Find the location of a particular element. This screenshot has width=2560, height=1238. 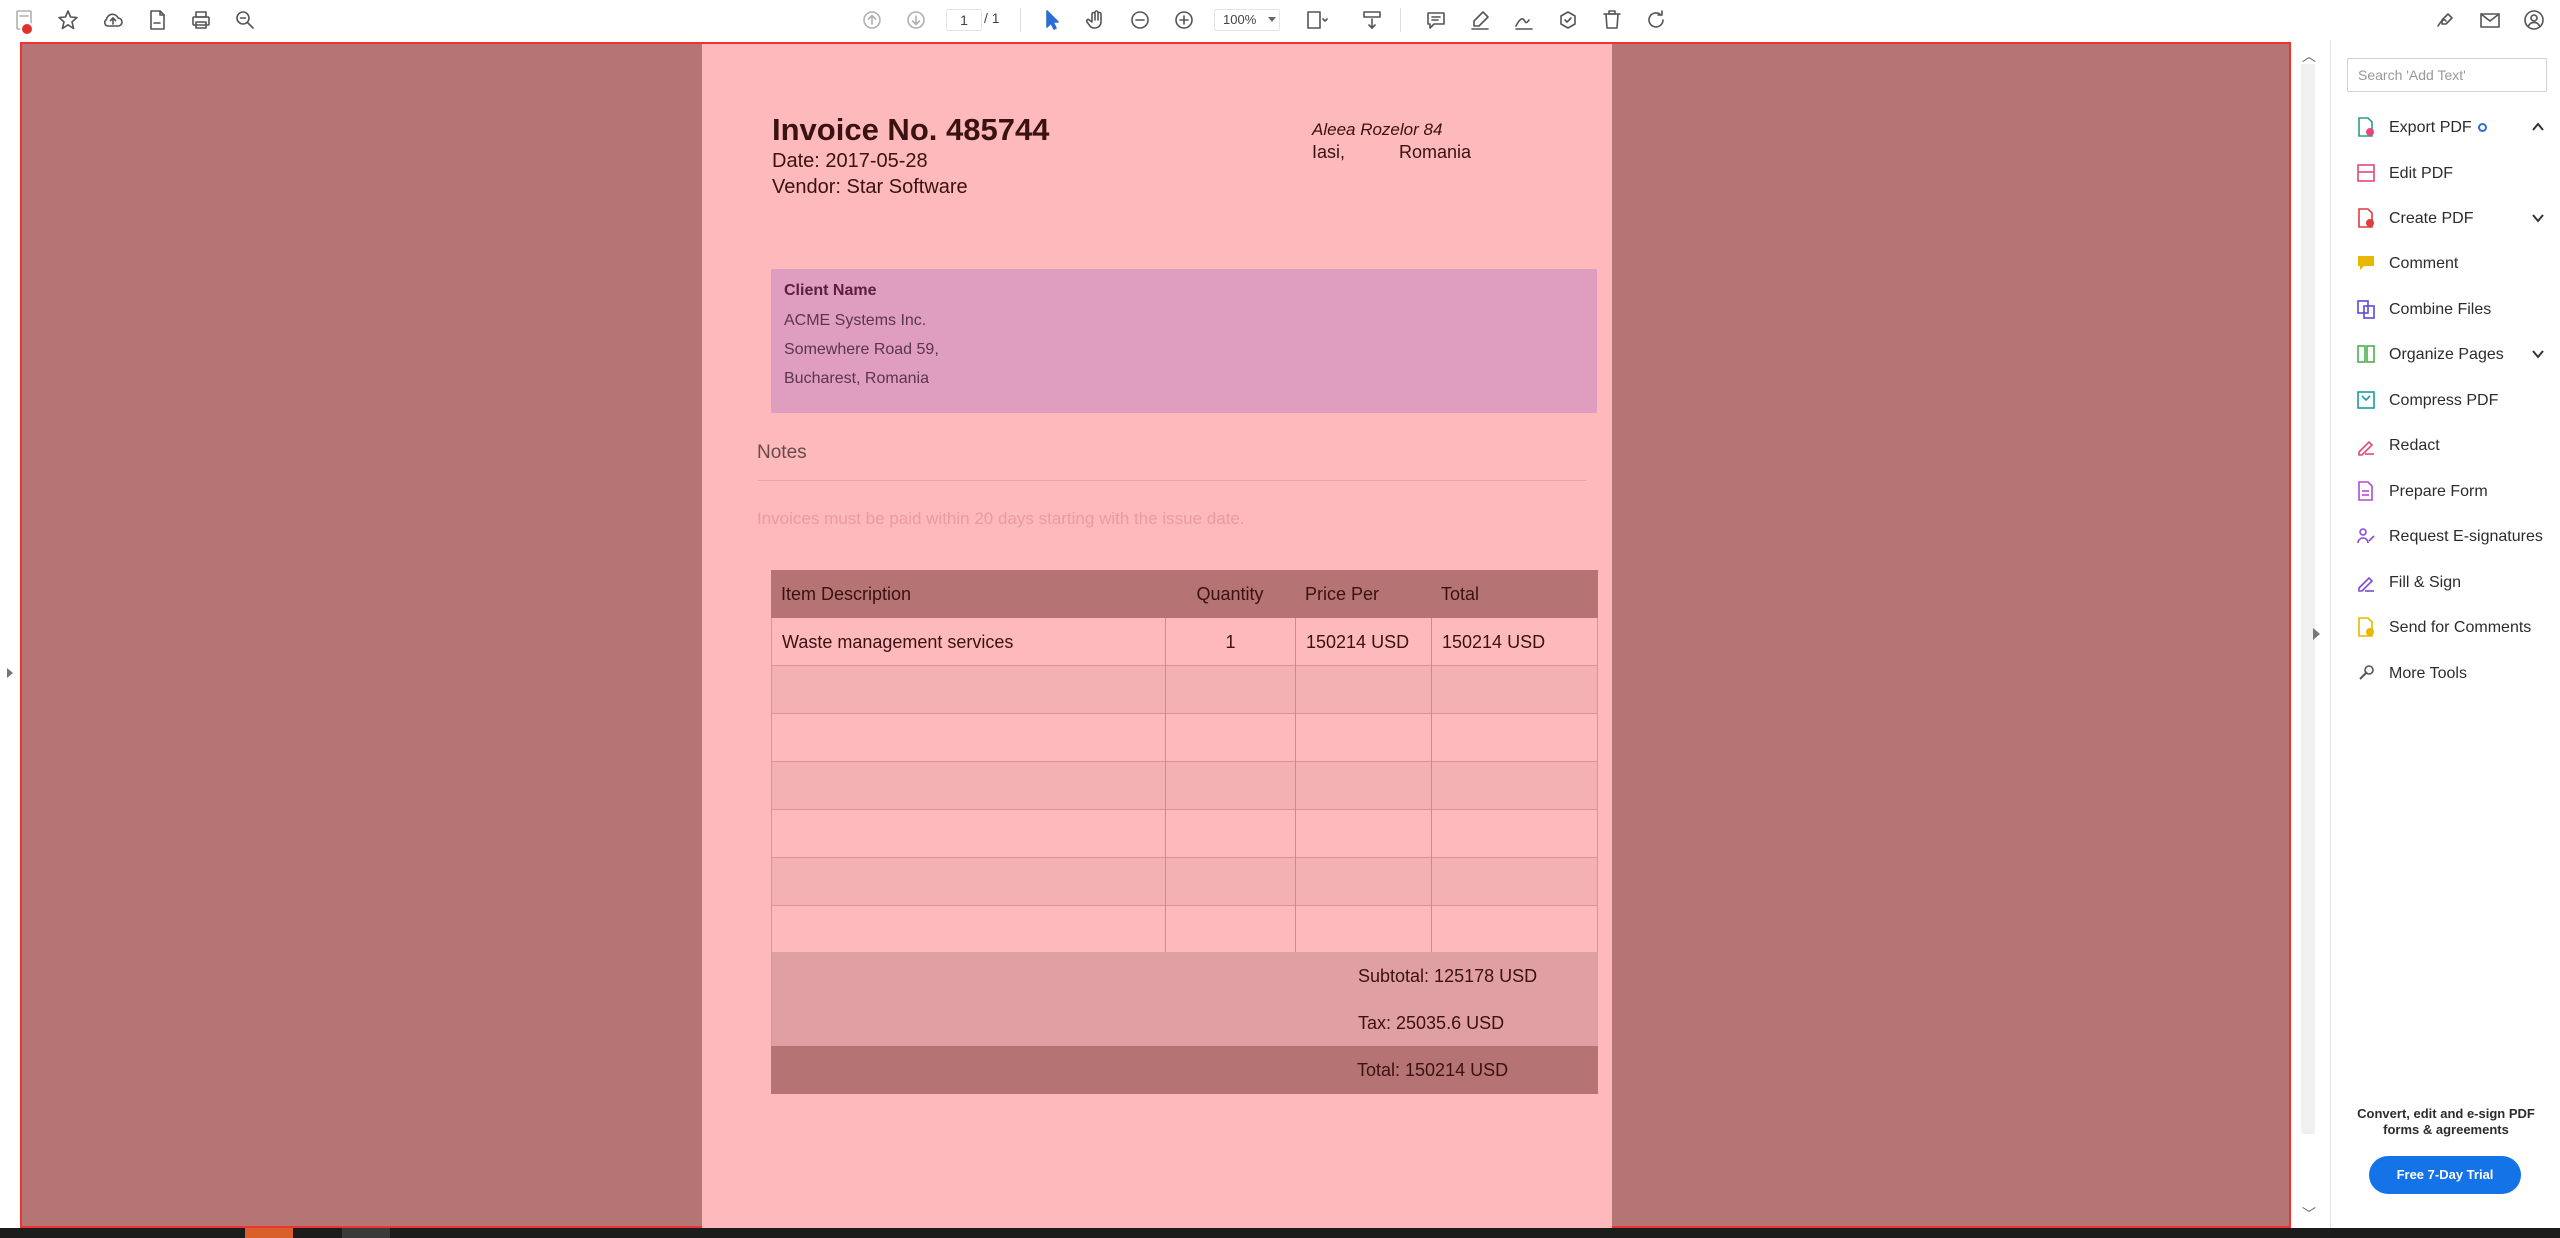

document-icon is located at coordinates (157, 20).